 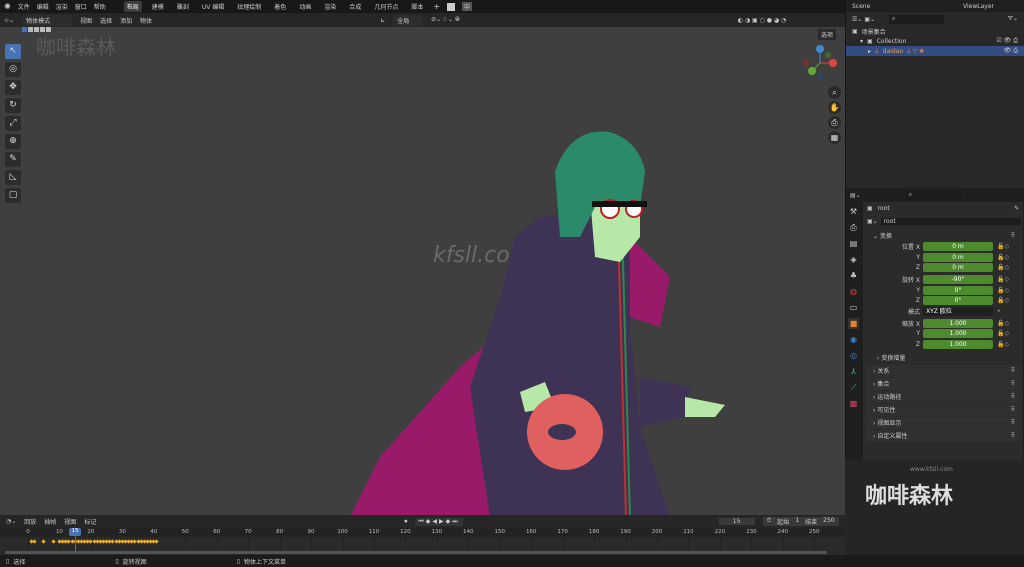 I want to click on tab-scripting: 脚本, so click(x=417, y=6).